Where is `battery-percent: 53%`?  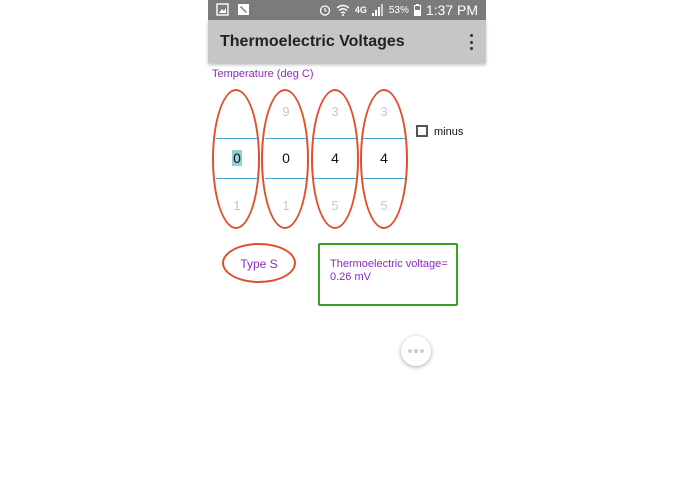
battery-percent: 53% is located at coordinates (398, 10).